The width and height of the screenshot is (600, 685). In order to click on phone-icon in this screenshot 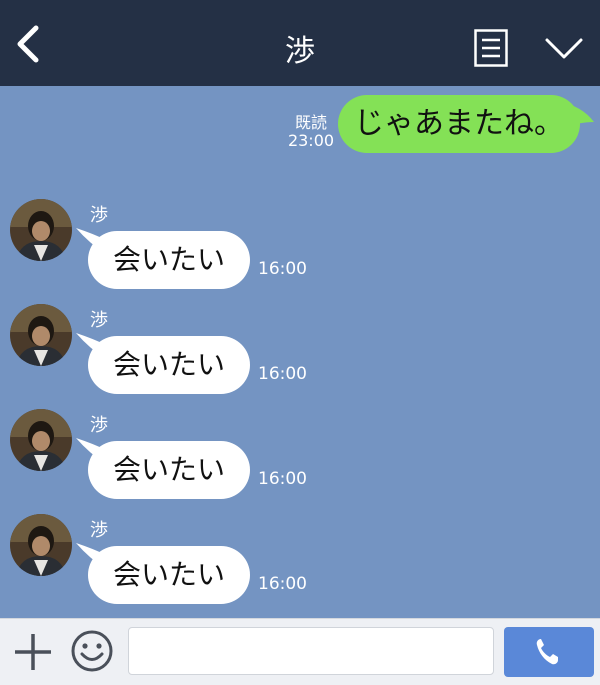, I will do `click(547, 652)`.